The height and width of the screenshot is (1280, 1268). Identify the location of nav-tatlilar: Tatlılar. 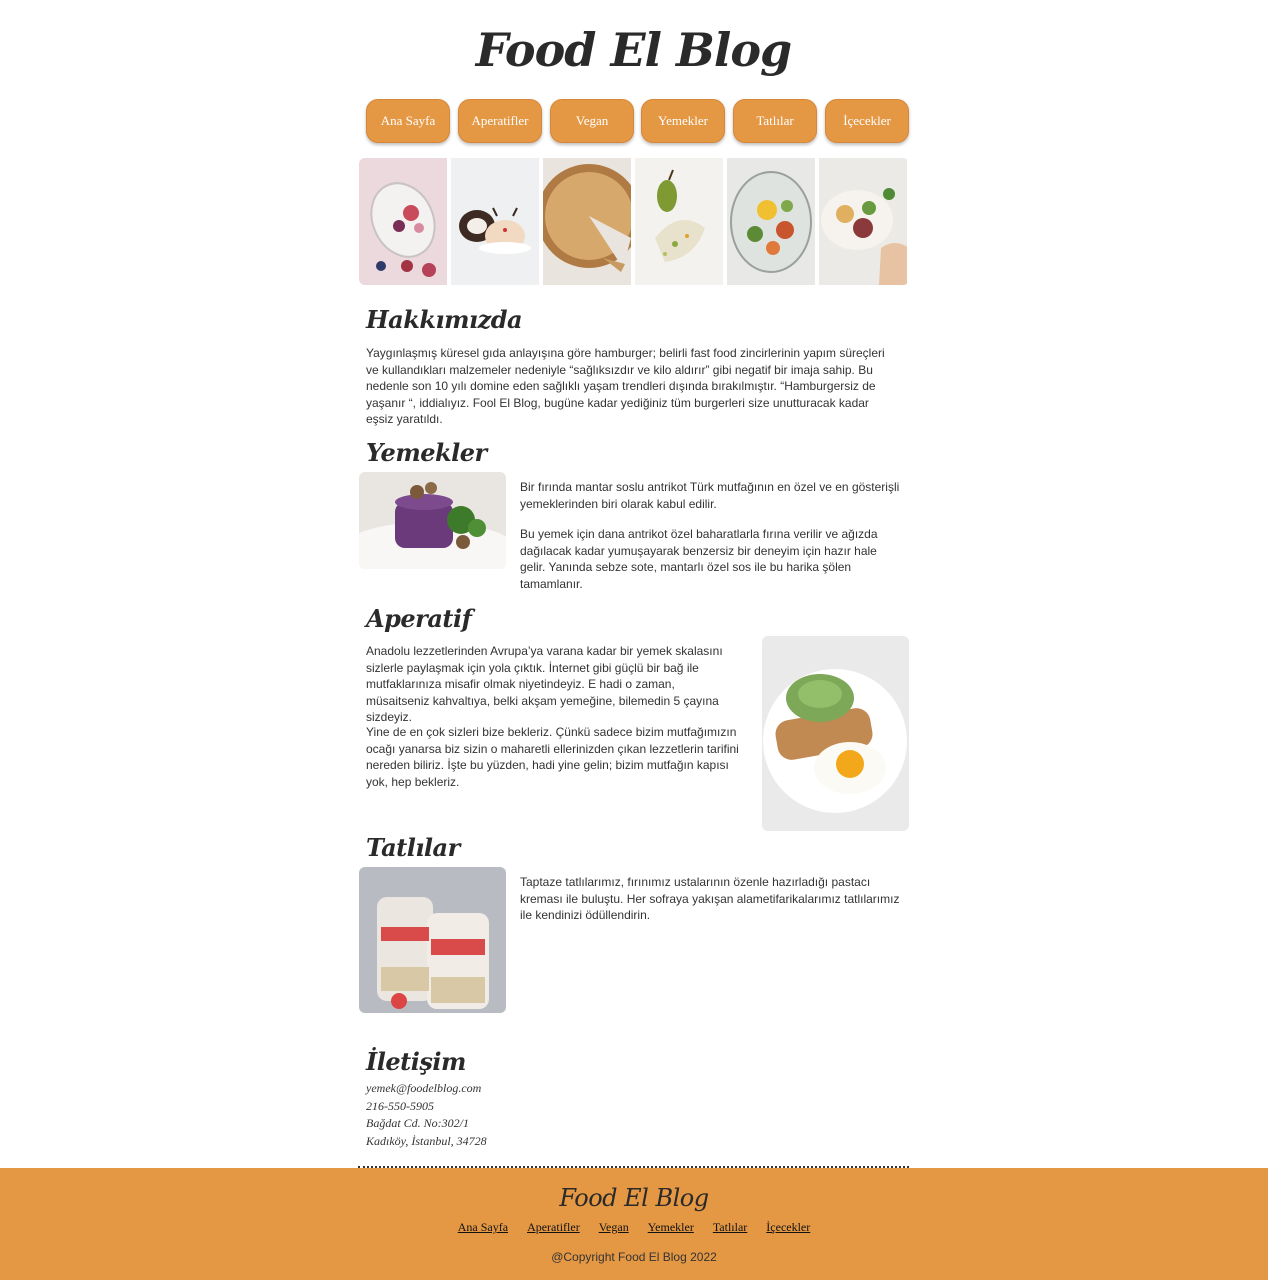
(775, 121).